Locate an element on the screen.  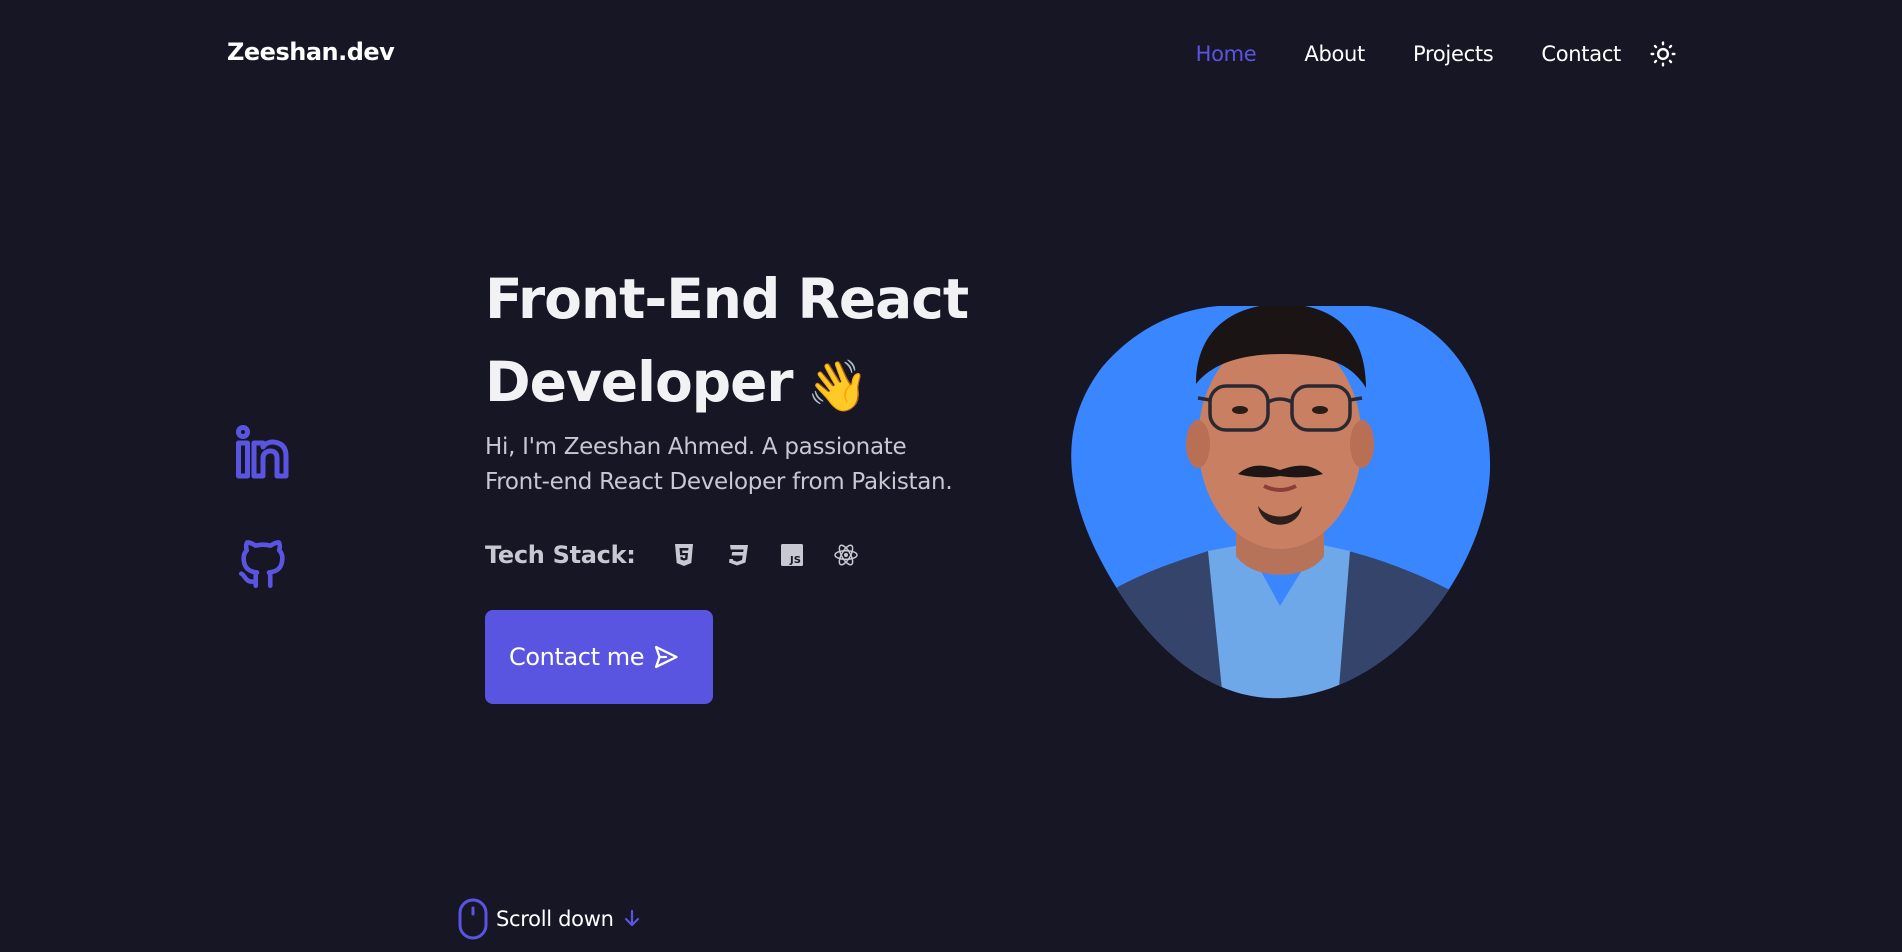
waving-hand-icon: 👋 is located at coordinates (837, 386).